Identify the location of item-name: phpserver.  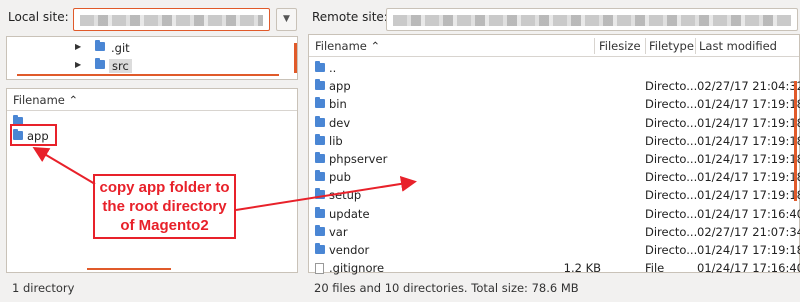
(358, 159).